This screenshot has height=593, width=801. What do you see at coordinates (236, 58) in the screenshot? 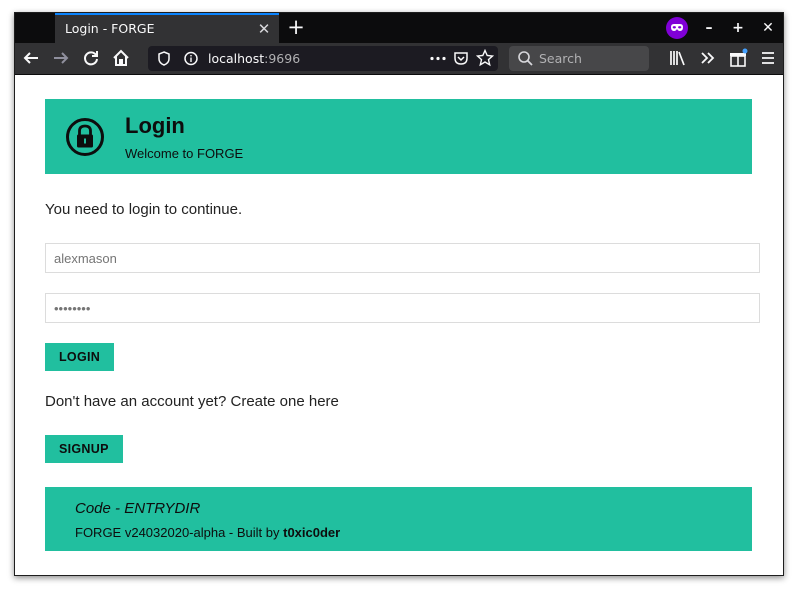
I see `url-host: localhost` at bounding box center [236, 58].